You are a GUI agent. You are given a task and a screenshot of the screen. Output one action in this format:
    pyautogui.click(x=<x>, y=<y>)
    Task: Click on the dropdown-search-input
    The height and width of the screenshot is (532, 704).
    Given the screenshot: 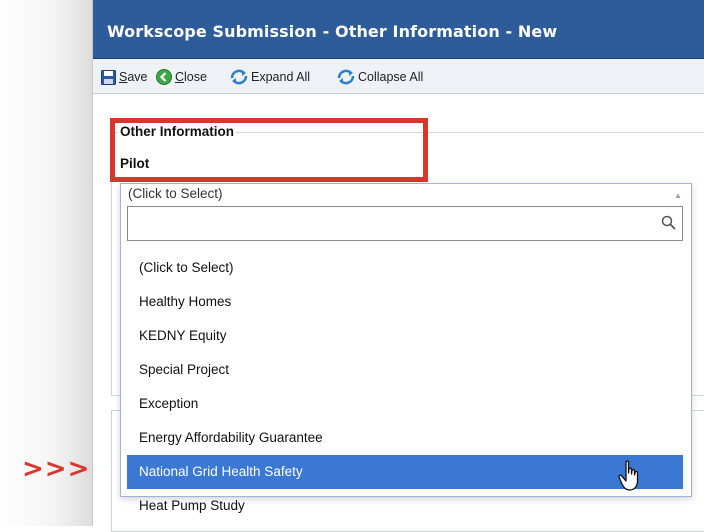 What is the action you would take?
    pyautogui.click(x=392, y=224)
    